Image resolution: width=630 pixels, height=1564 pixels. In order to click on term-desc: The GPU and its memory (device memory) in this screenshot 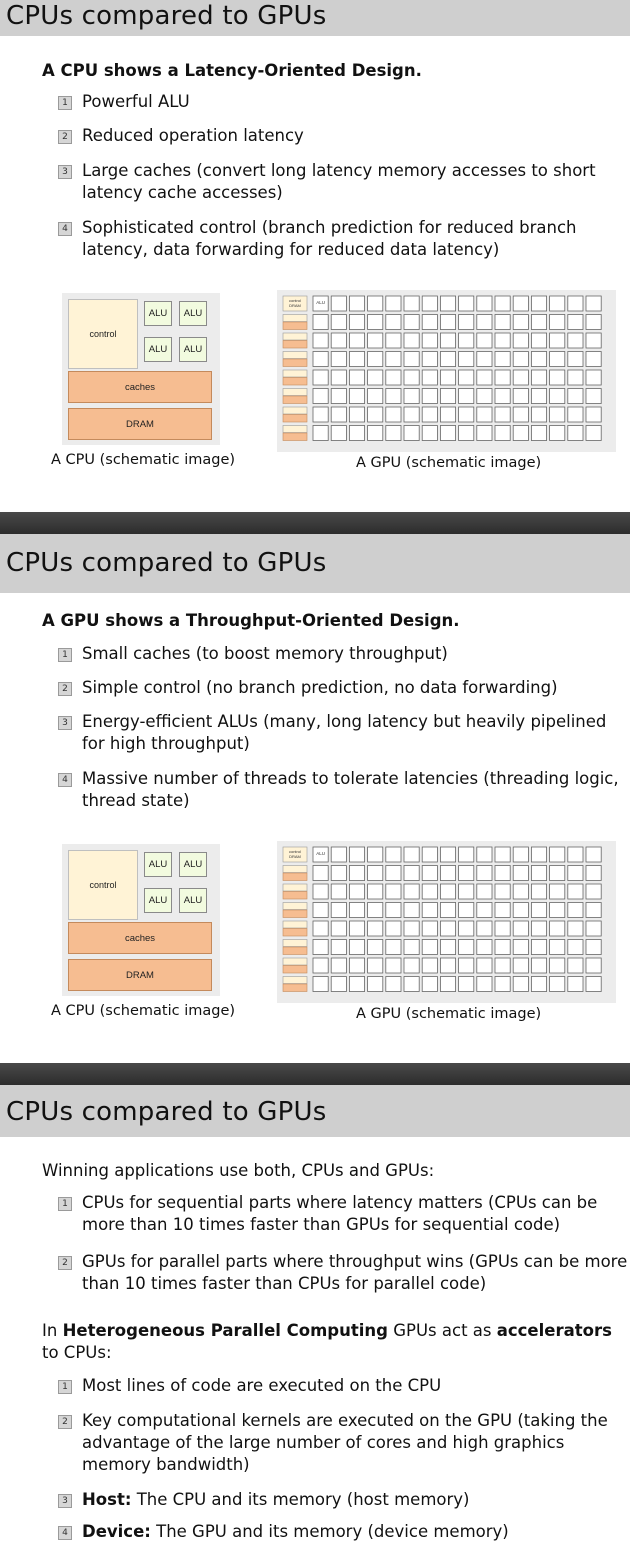, I will do `click(329, 1531)`.